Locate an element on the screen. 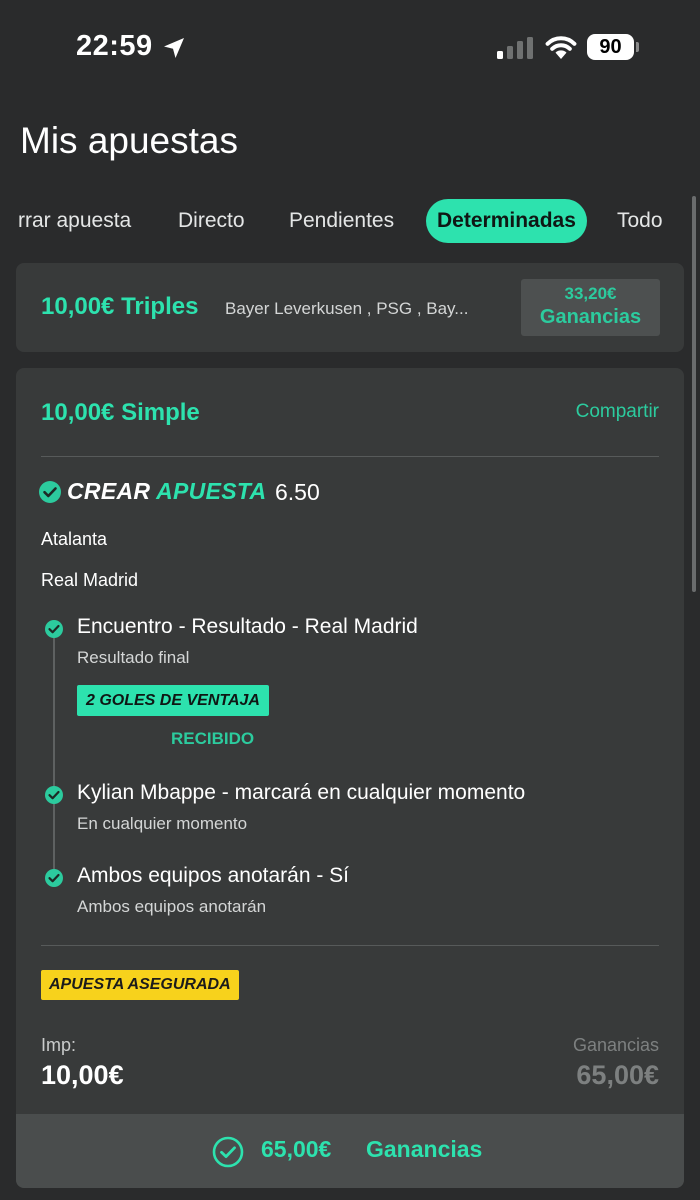 The width and height of the screenshot is (700, 1200). tab-pending: Pendientes is located at coordinates (341, 221).